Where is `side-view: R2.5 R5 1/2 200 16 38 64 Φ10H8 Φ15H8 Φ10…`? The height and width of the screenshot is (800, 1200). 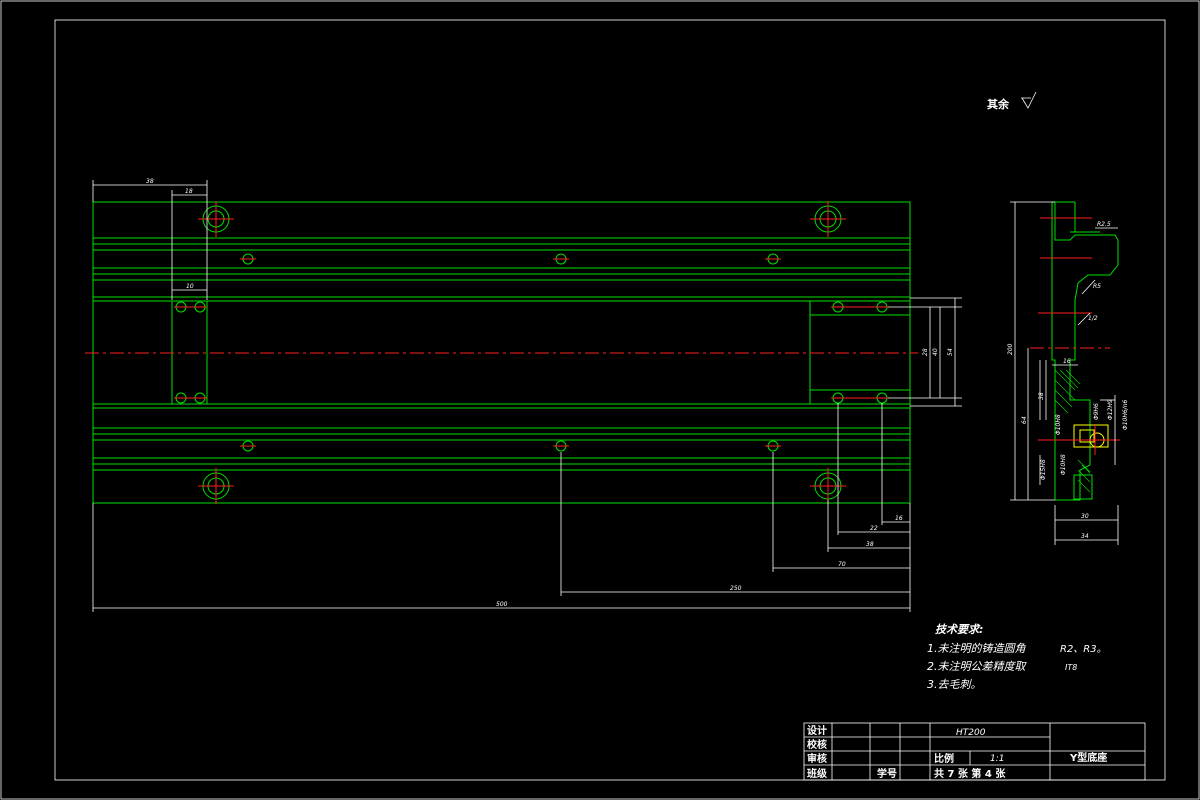
side-view: R2.5 R5 1/2 200 16 38 64 Φ10H8 Φ15H8 Φ10… is located at coordinates (1068, 373).